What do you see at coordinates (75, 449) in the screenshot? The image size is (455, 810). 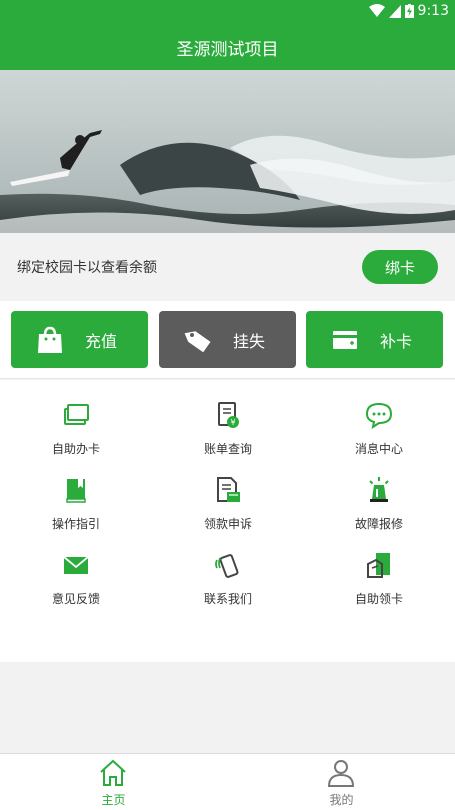 I see `grid-label: 自助办卡` at bounding box center [75, 449].